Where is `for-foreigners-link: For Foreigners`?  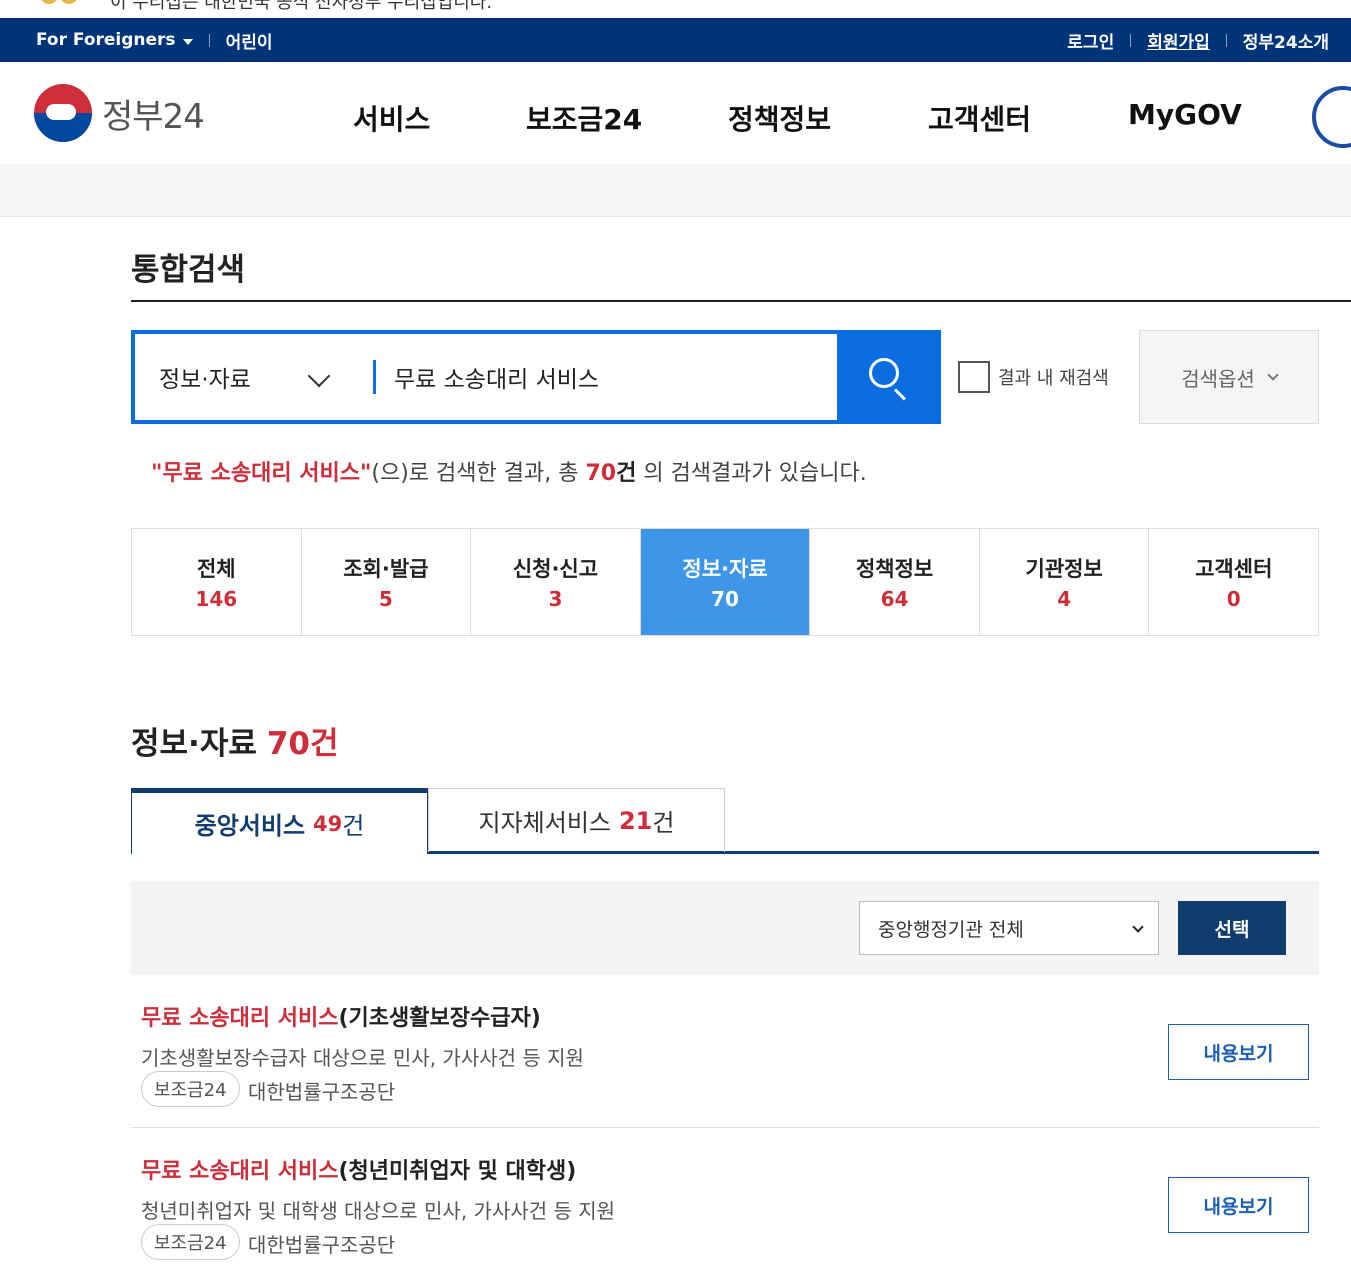 for-foreigners-link: For Foreigners is located at coordinates (114, 40).